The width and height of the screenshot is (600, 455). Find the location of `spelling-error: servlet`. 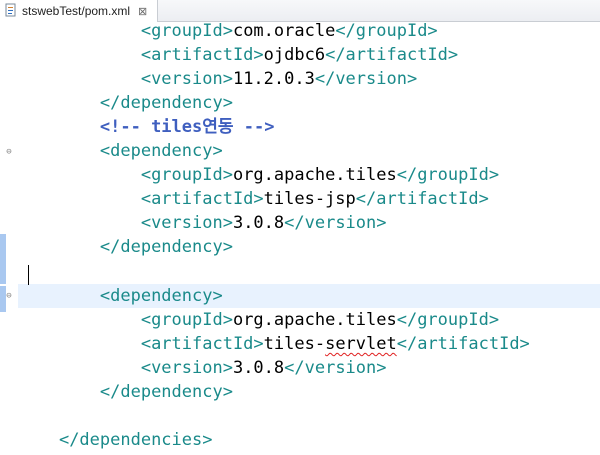

spelling-error: servlet is located at coordinates (361, 344).